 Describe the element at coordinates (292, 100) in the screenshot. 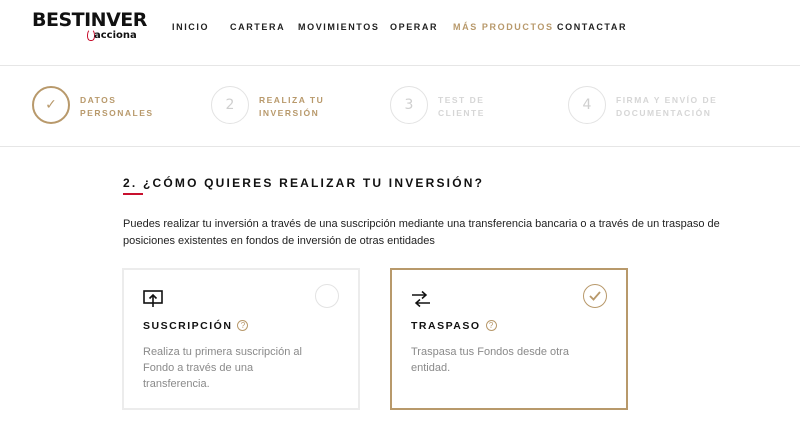

I see `step-label-line1: REALIZA TU` at that location.